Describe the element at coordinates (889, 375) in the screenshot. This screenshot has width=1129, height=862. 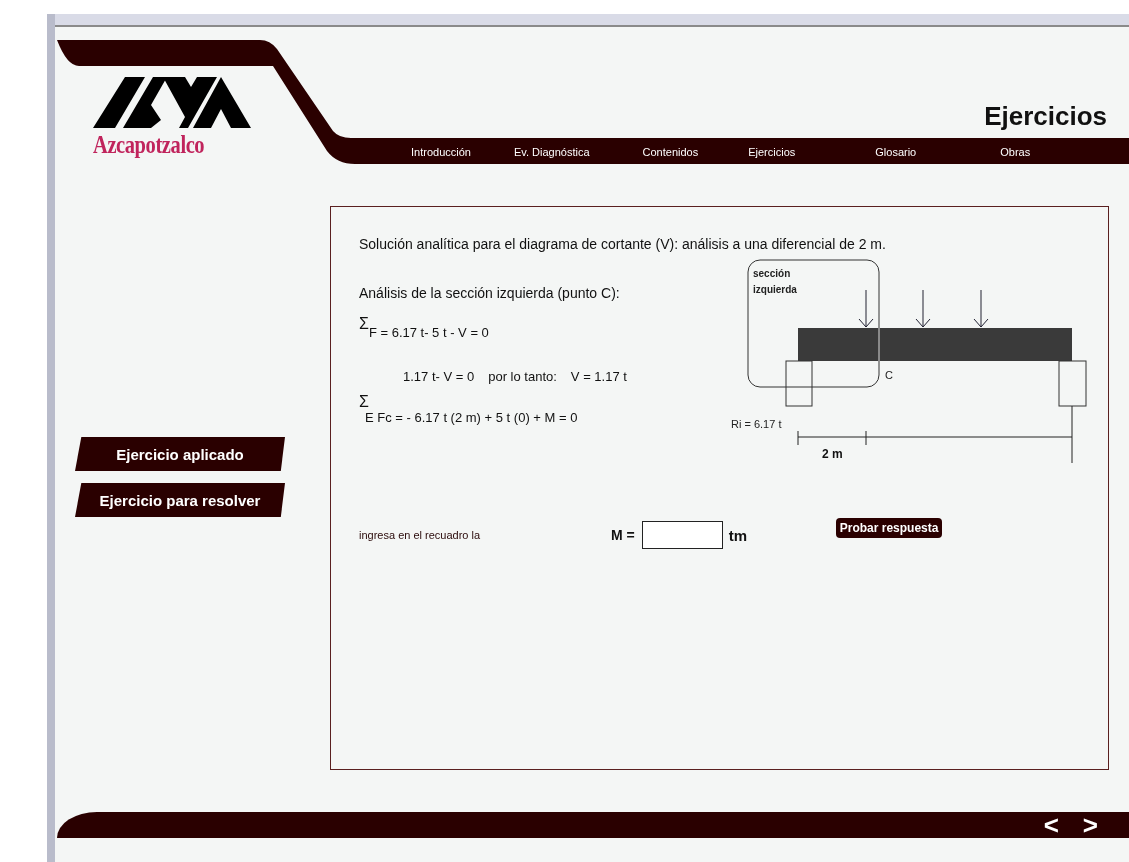
I see `point-label: C` at that location.